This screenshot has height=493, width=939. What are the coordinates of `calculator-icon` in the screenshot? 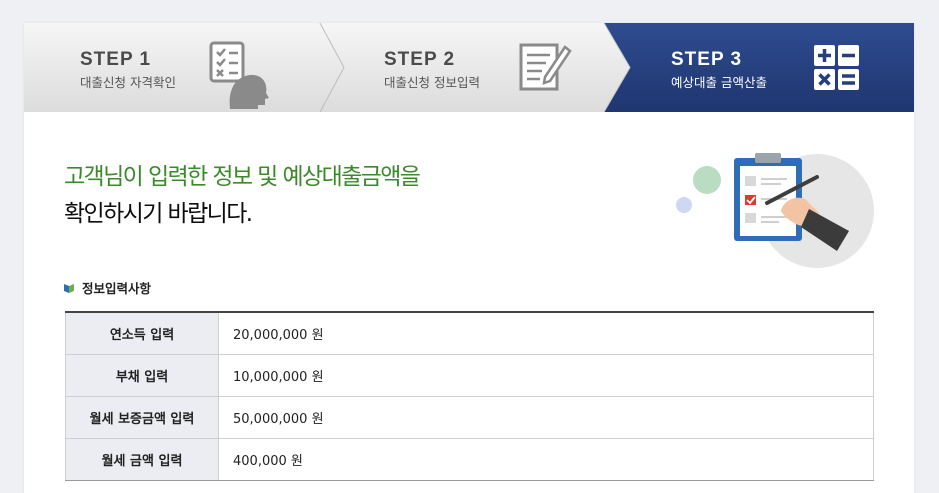 It's located at (836, 67).